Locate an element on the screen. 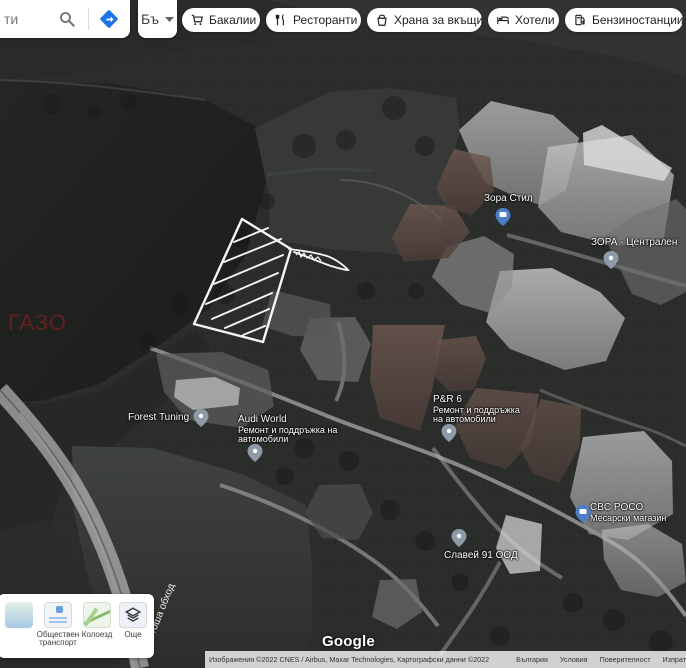 This screenshot has height=668, width=686. hotel-icon is located at coordinates (503, 20).